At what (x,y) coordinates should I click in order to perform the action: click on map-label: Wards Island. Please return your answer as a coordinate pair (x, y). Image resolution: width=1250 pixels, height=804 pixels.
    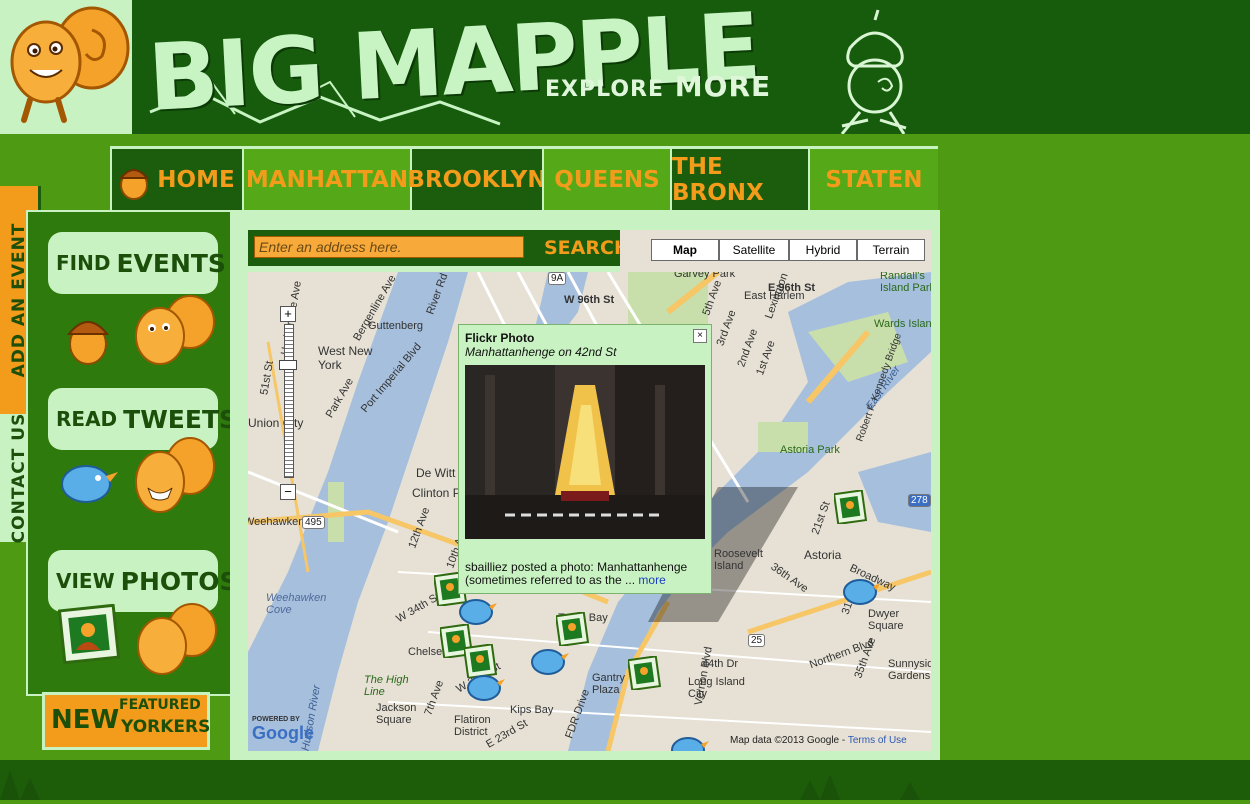
    Looking at the image, I should click on (902, 324).